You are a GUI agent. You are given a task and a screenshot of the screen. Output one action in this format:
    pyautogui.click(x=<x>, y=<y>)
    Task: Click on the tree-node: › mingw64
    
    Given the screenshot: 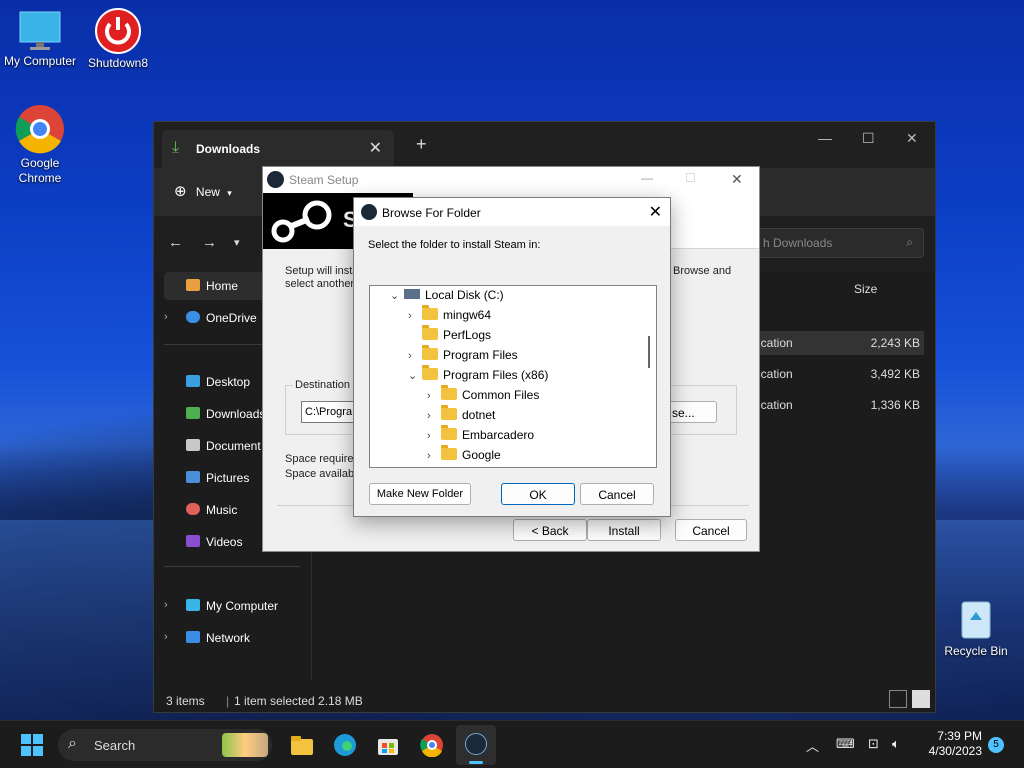 What is the action you would take?
    pyautogui.click(x=450, y=316)
    